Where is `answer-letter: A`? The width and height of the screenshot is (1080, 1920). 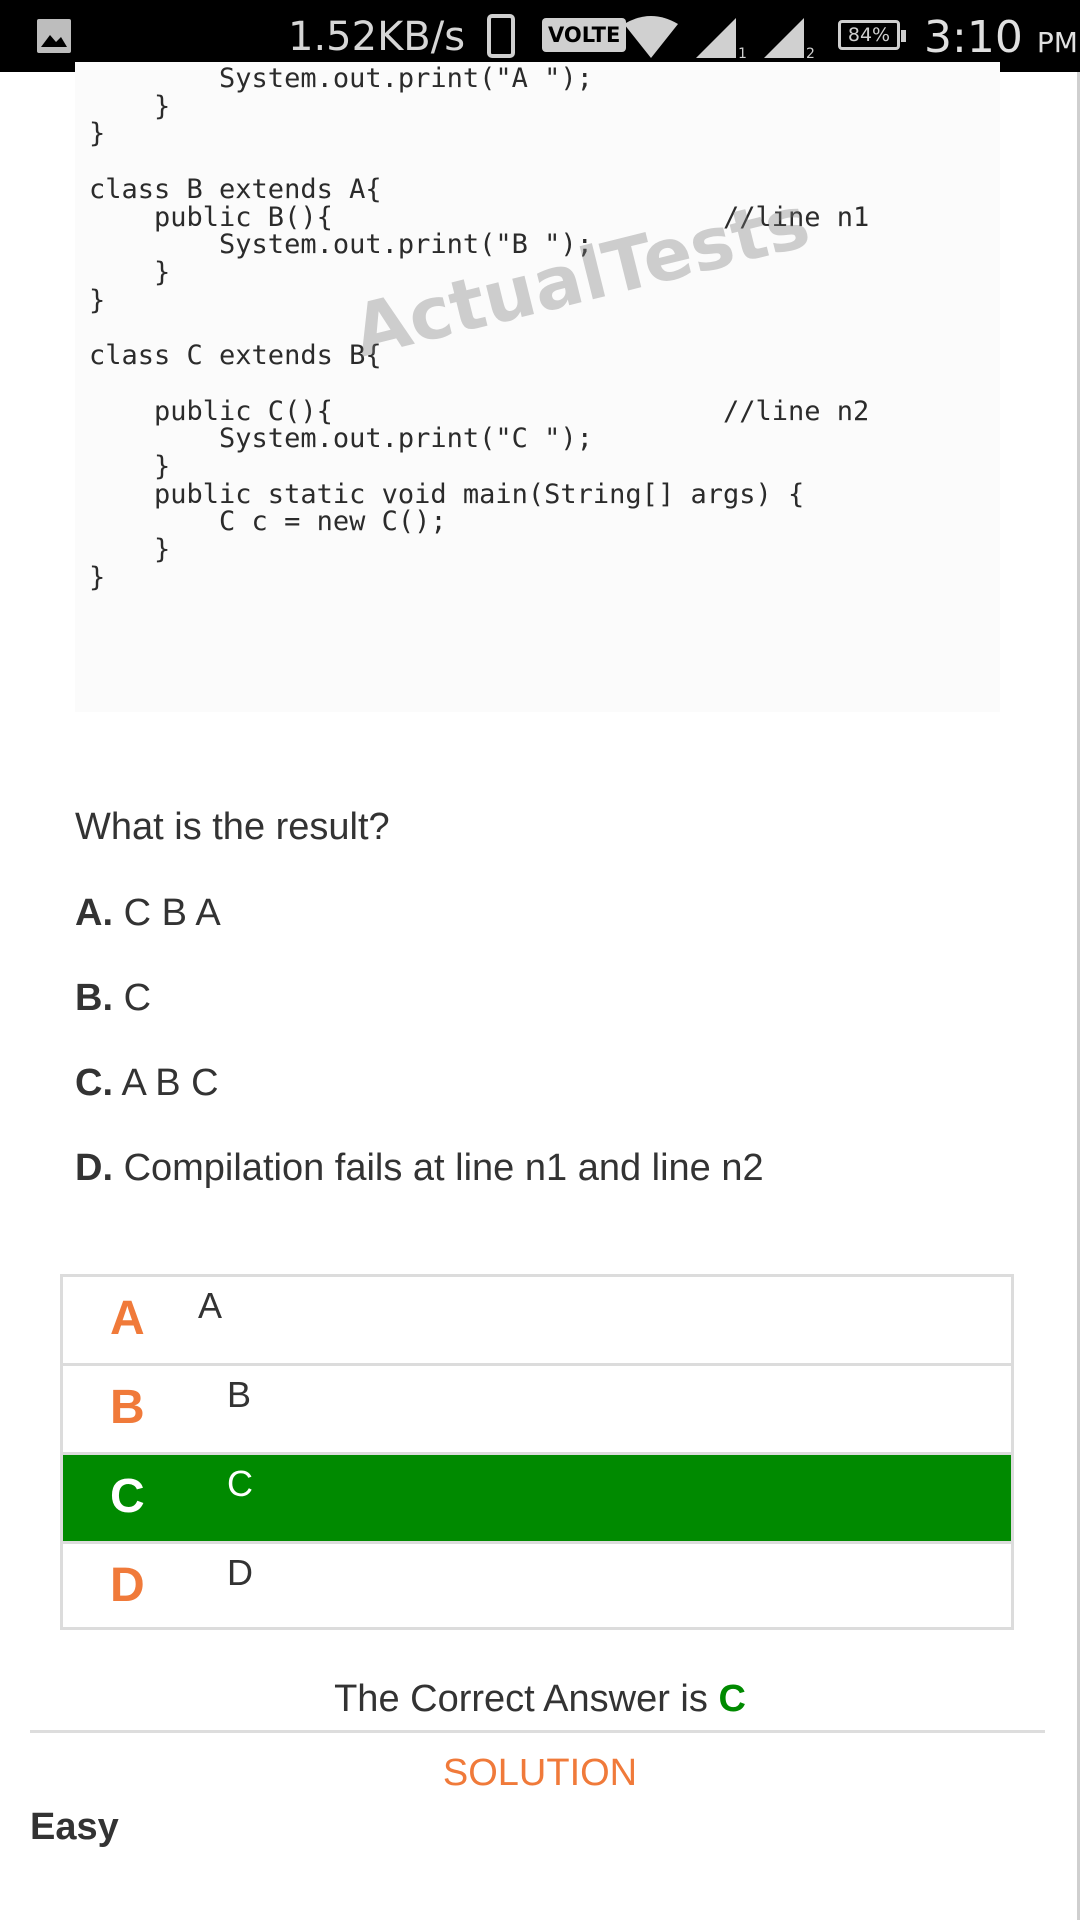 answer-letter: A is located at coordinates (127, 1318).